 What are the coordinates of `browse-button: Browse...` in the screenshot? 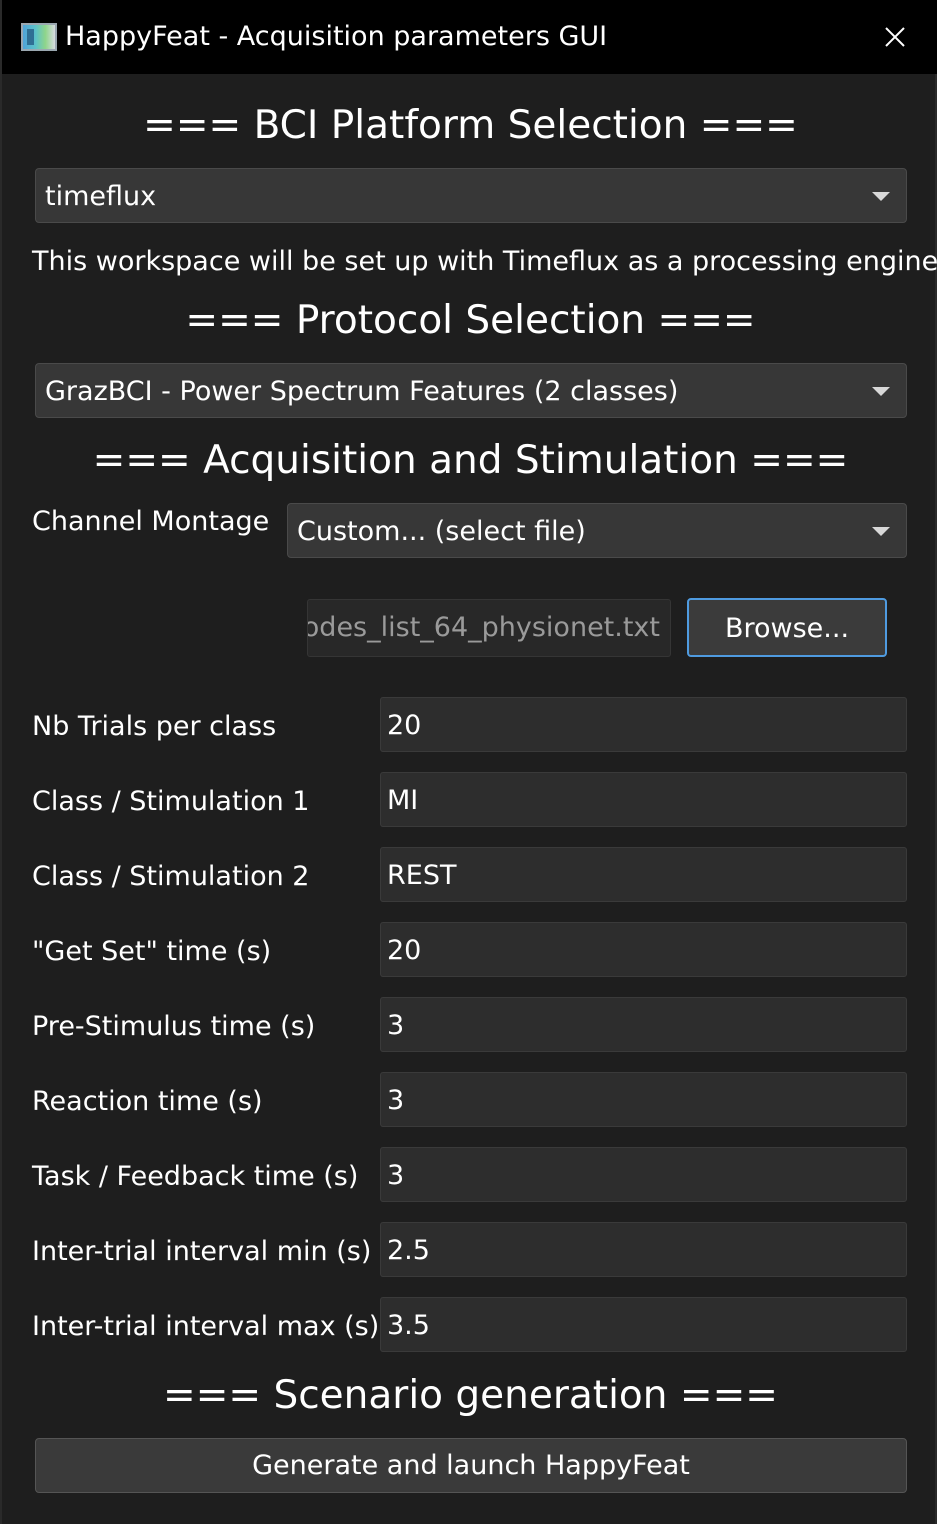 It's located at (787, 627).